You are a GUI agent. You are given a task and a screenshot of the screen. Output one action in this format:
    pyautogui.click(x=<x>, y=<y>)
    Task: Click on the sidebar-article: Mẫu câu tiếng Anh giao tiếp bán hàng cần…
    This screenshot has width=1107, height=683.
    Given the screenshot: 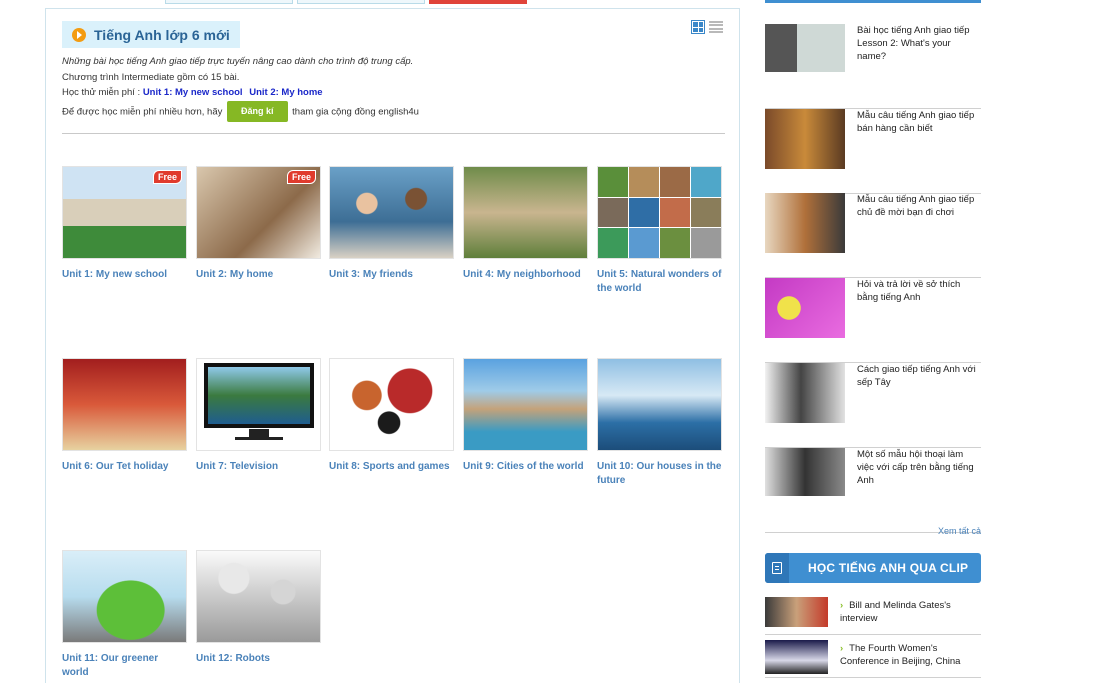 What is the action you would take?
    pyautogui.click(x=873, y=151)
    